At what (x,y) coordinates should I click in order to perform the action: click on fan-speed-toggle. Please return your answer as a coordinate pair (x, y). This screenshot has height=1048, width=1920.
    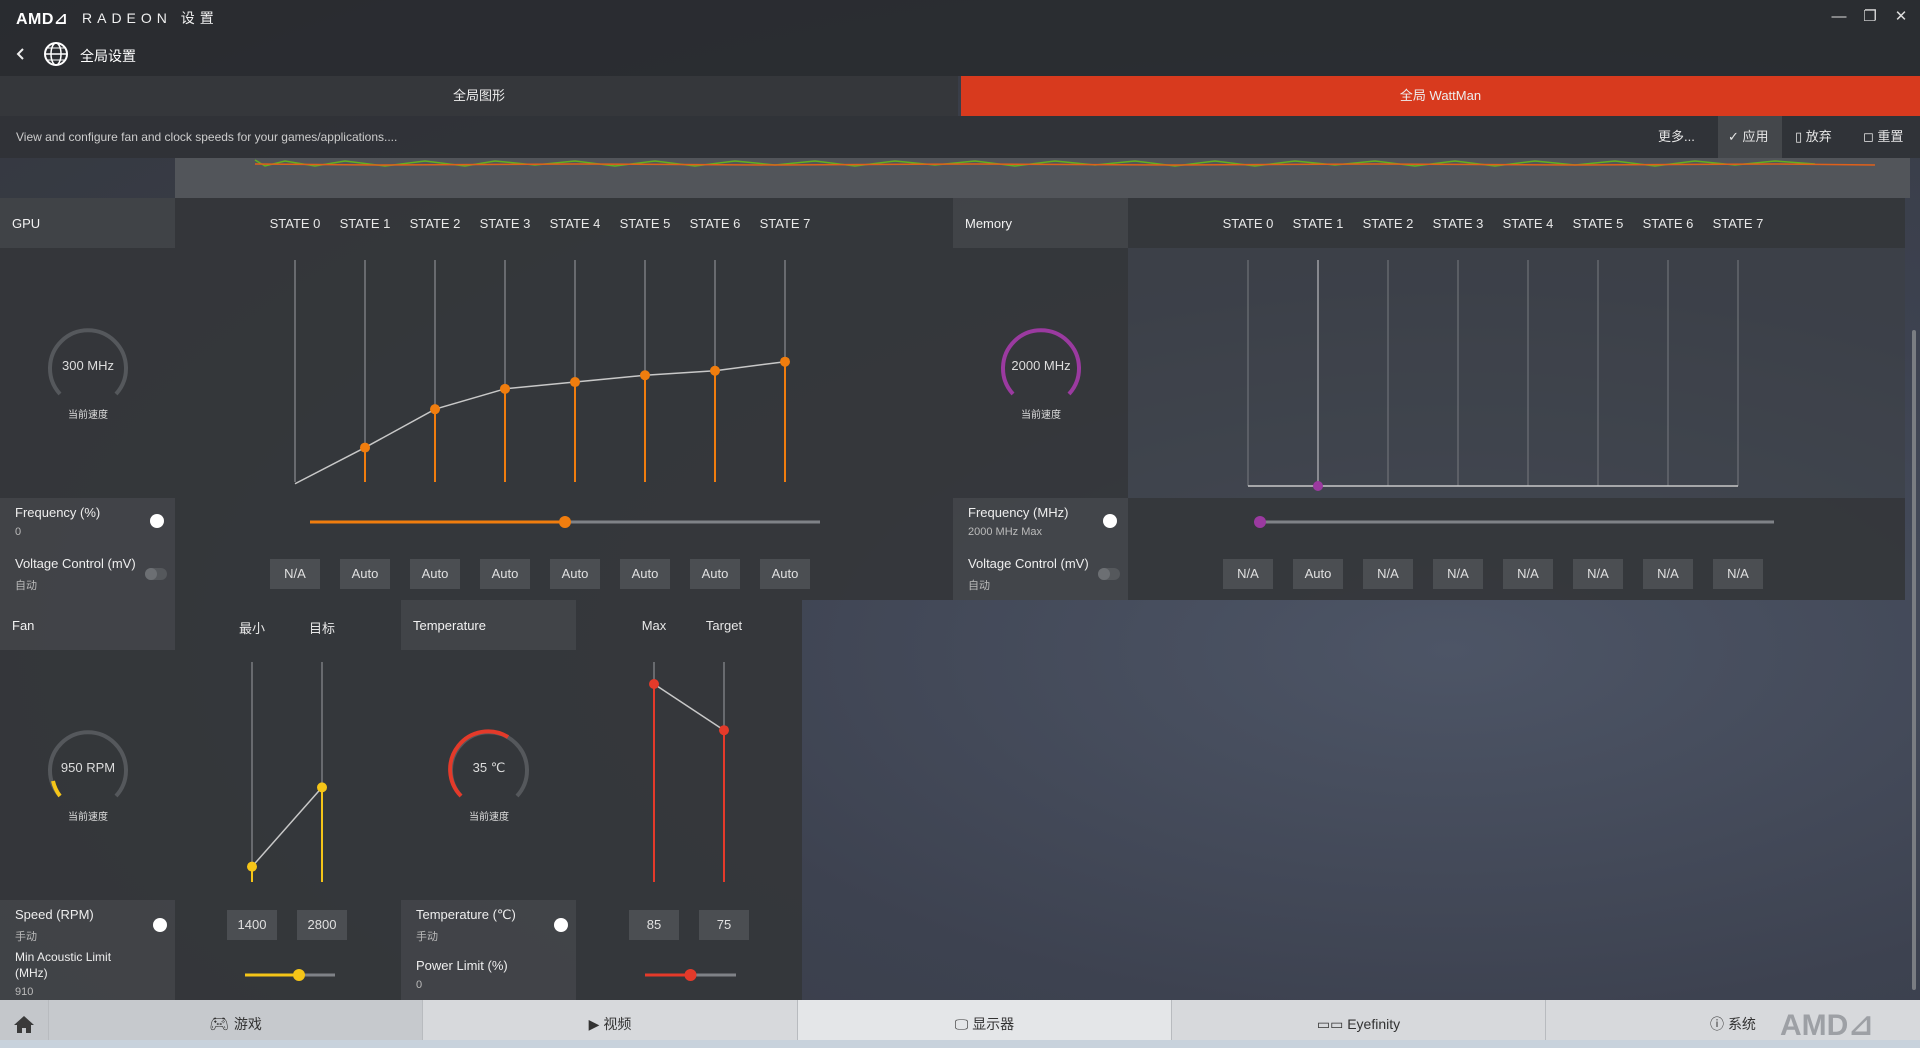
    Looking at the image, I should click on (160, 925).